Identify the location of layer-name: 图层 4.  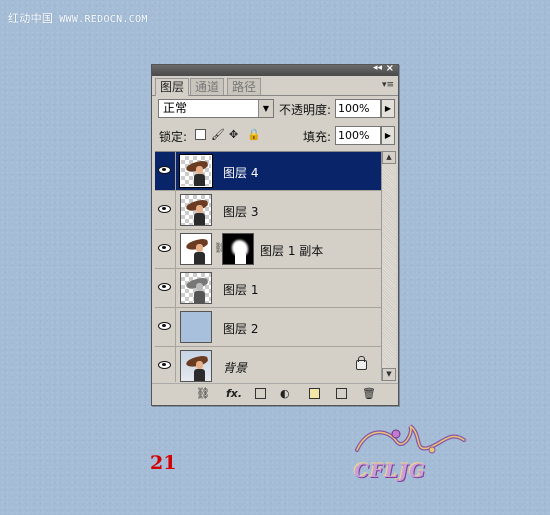
(241, 173).